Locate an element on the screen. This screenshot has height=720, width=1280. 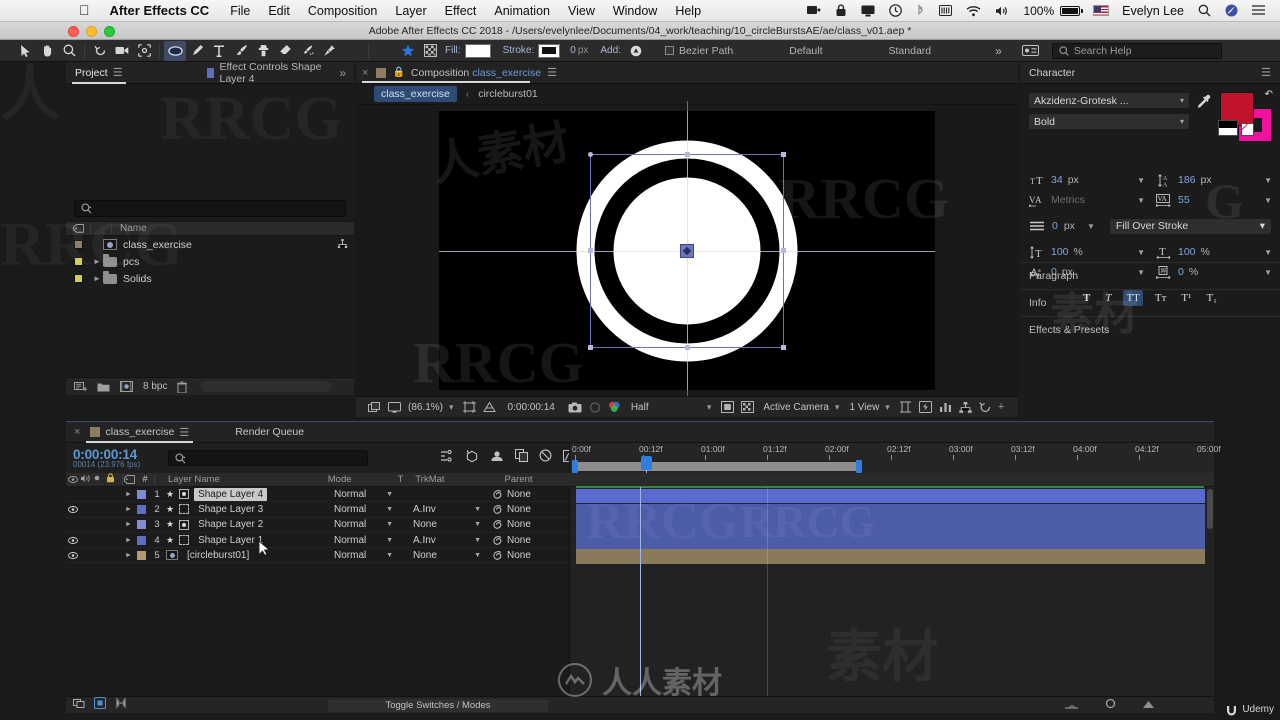
anchor-point-icon is located at coordinates (687, 250).